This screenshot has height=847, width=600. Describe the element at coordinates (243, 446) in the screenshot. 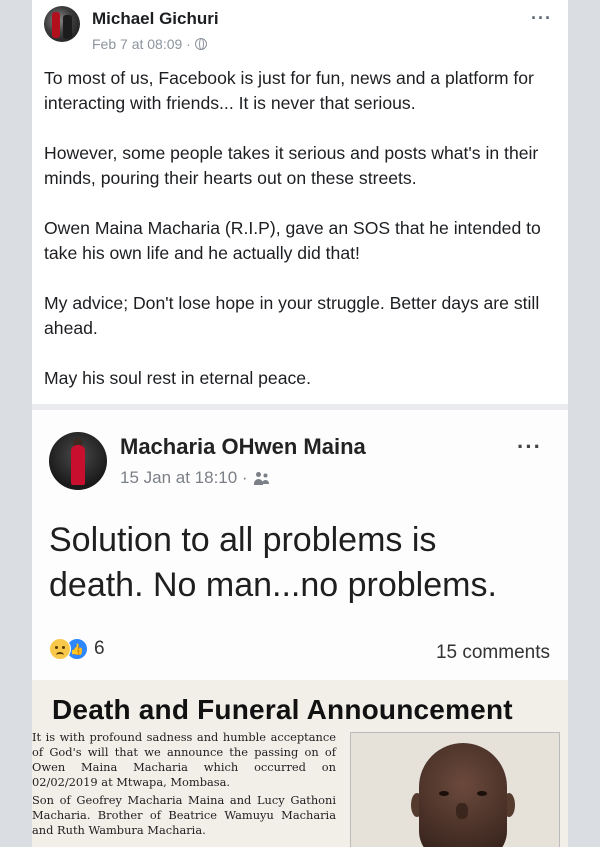

I see `shared-author-name: Macharia OHwen Maina` at that location.